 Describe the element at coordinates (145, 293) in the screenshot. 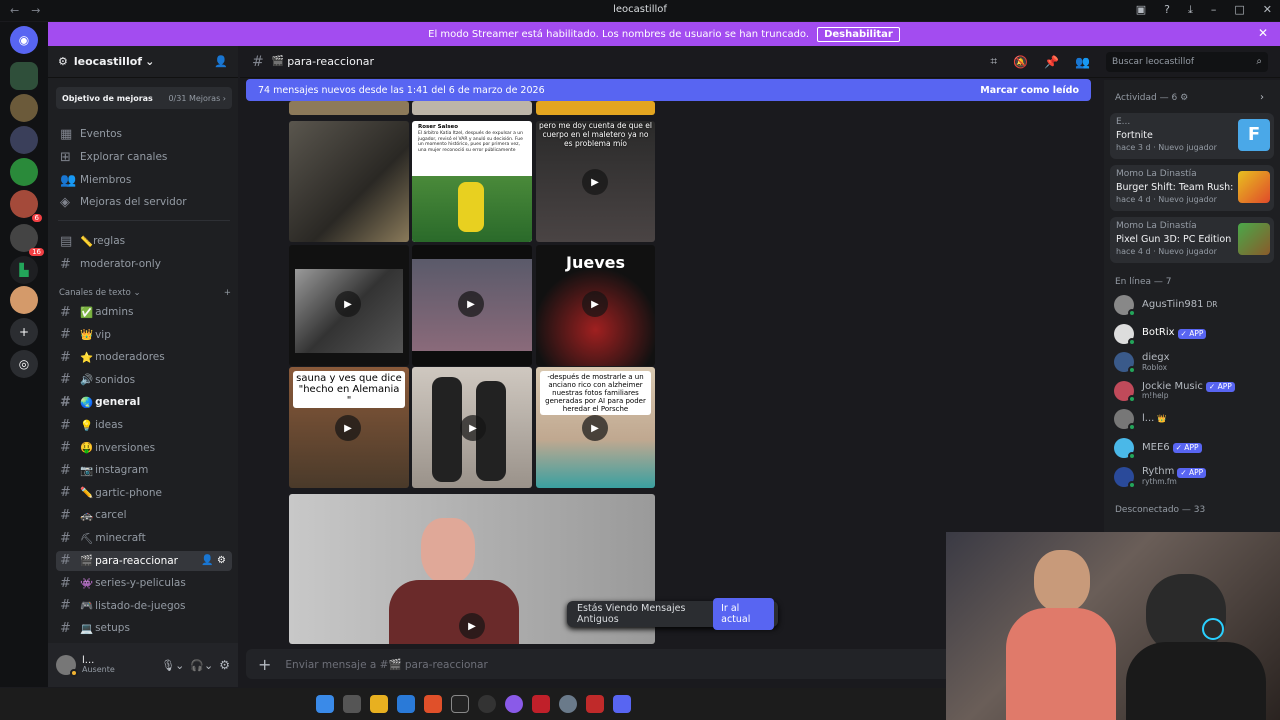

I see `category-header: Canales de texto ⌄ +` at that location.